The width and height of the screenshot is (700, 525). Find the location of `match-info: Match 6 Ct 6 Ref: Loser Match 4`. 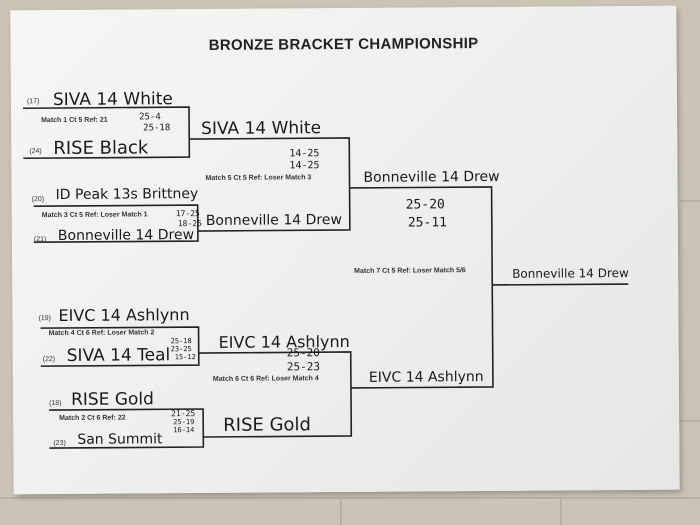

match-info: Match 6 Ct 6 Ref: Loser Match 4 is located at coordinates (265, 379).